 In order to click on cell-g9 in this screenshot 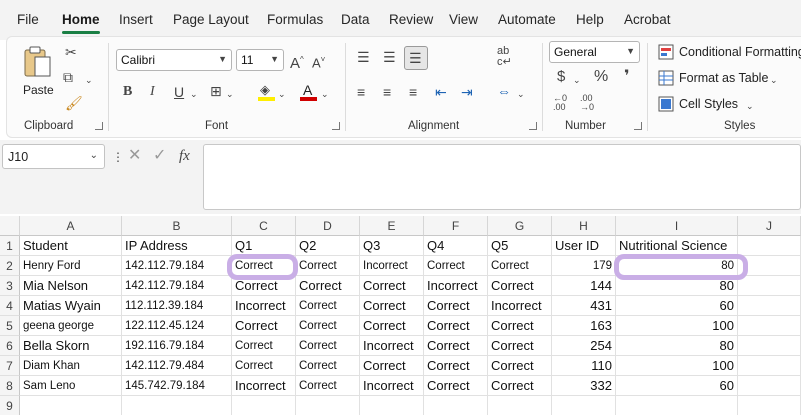, I will do `click(520, 405)`.